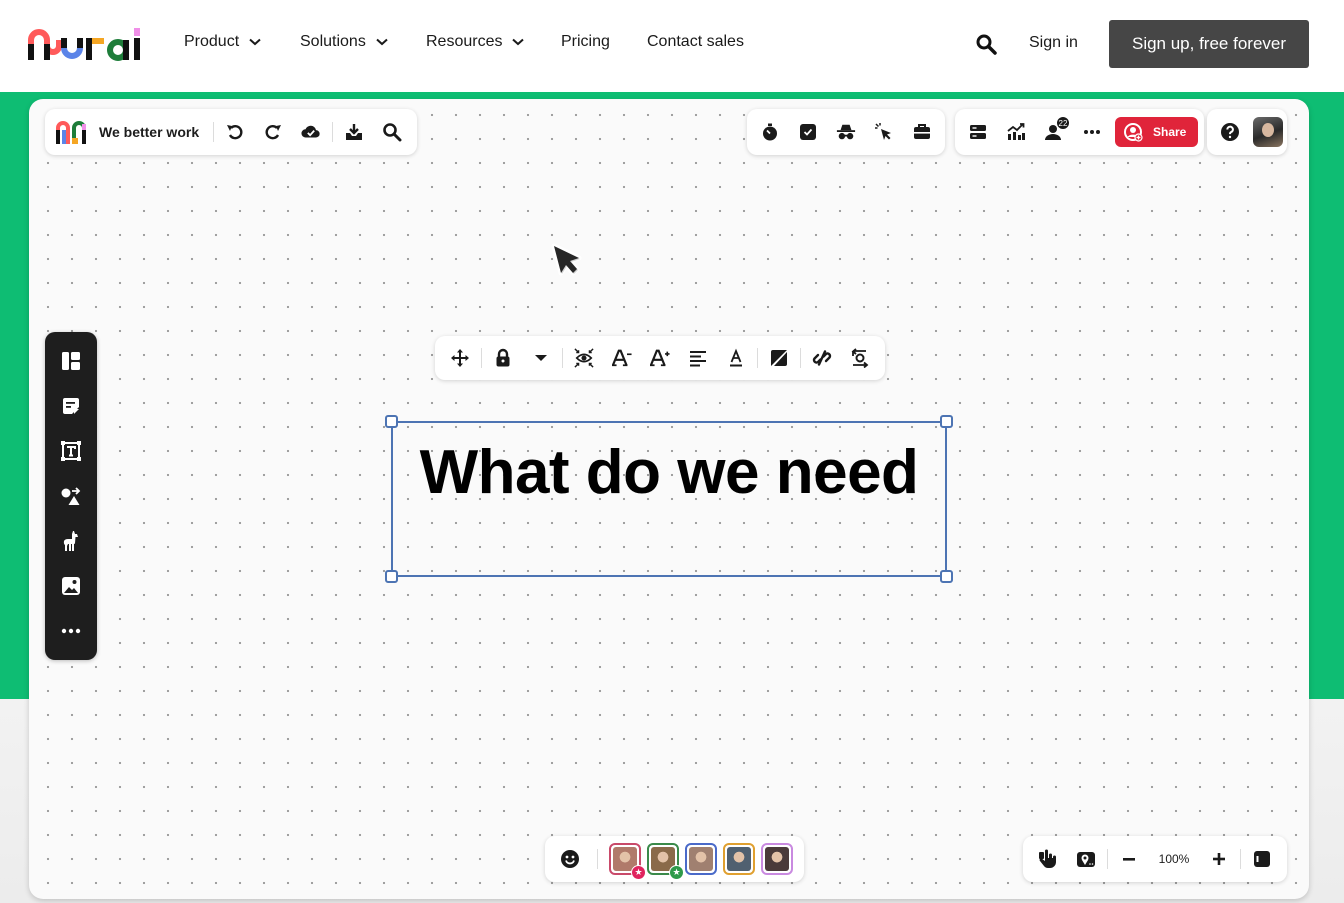 This screenshot has height=903, width=1344. What do you see at coordinates (87, 44) in the screenshot?
I see `mural-logo` at bounding box center [87, 44].